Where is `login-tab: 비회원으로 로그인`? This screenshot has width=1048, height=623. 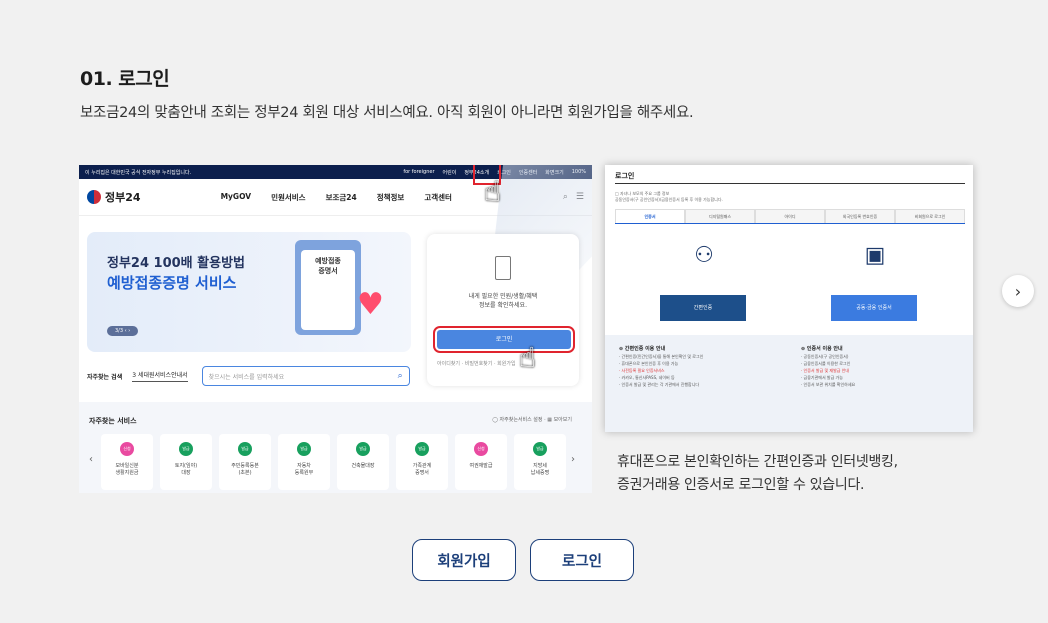
login-tab: 비회원으로 로그인 is located at coordinates (930, 216).